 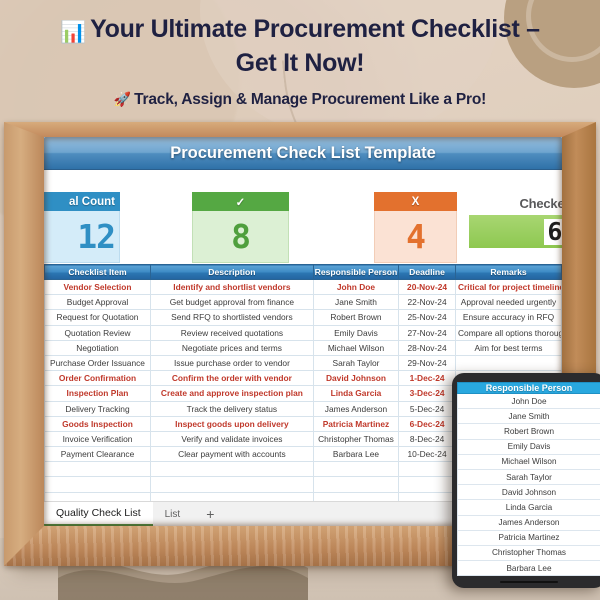 I want to click on table-cell: Barbara Lee, so click(x=356, y=454).